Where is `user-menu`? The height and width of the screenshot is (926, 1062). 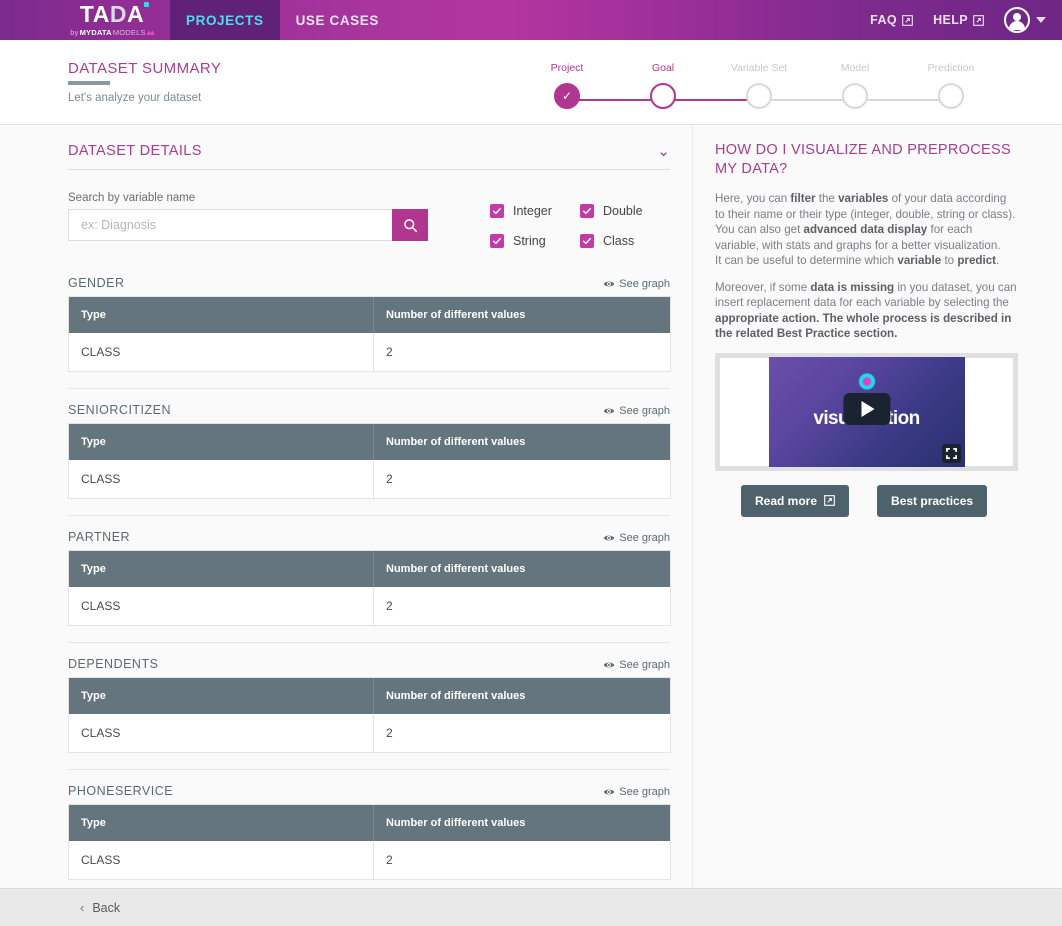
user-menu is located at coordinates (1025, 20).